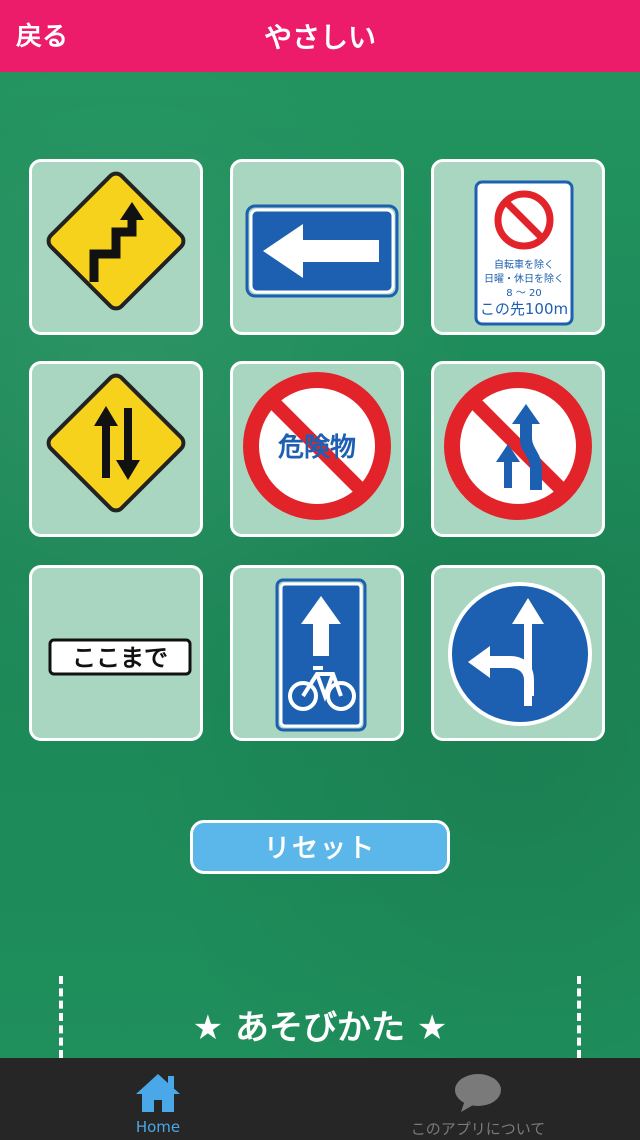 The image size is (640, 1140). I want to click on winding-road-sign-icon, so click(116, 241).